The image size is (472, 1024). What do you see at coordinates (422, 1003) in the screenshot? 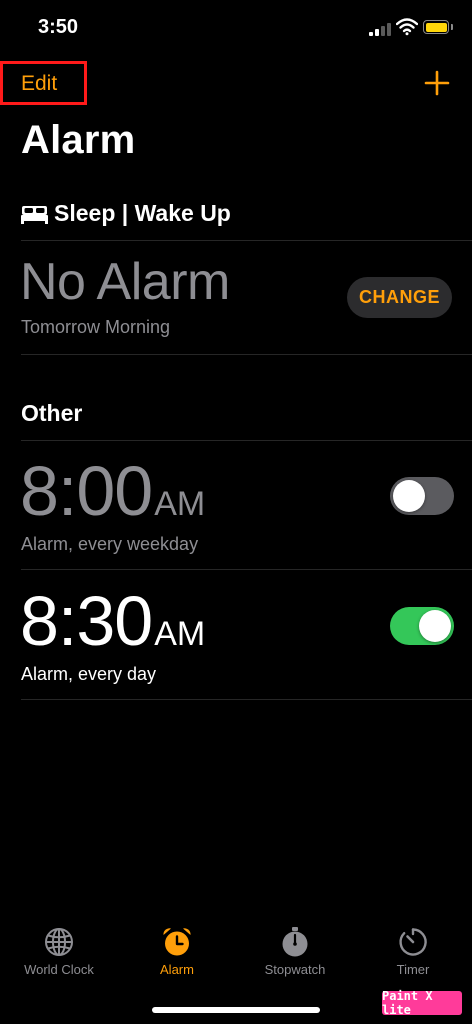
I see `watermark-logo: Paint X lite` at bounding box center [422, 1003].